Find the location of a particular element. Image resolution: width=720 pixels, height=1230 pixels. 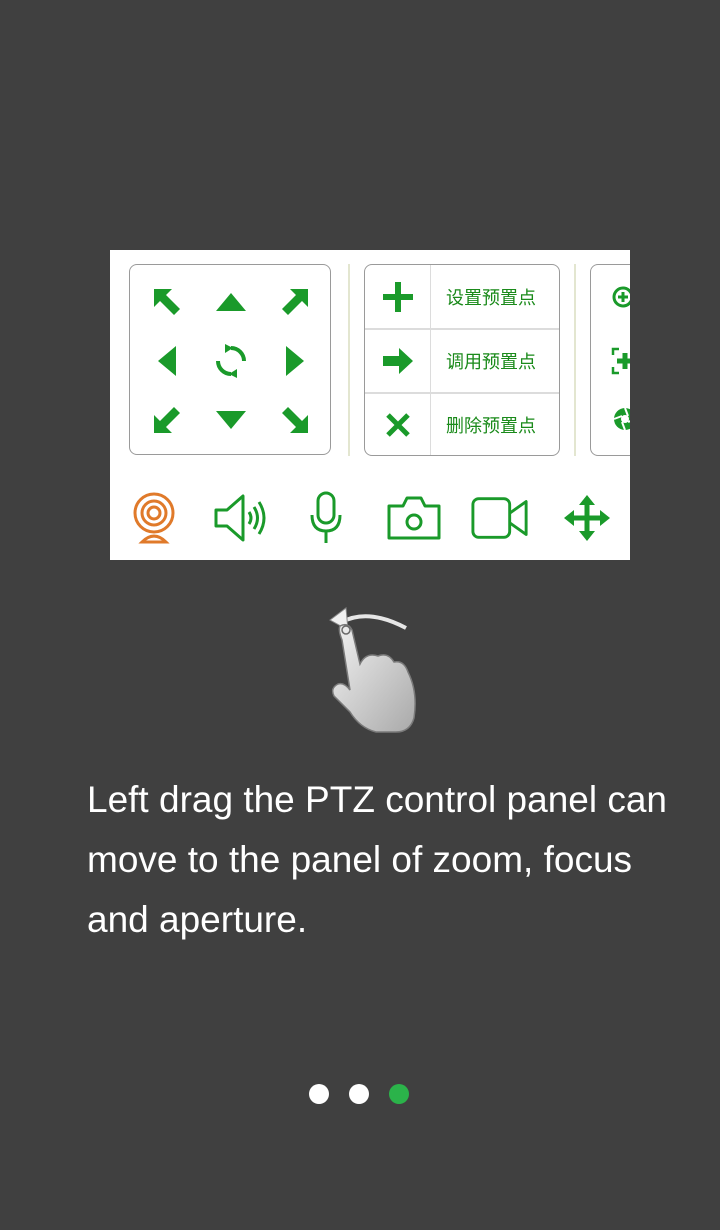

page-indicator is located at coordinates (359, 1094).